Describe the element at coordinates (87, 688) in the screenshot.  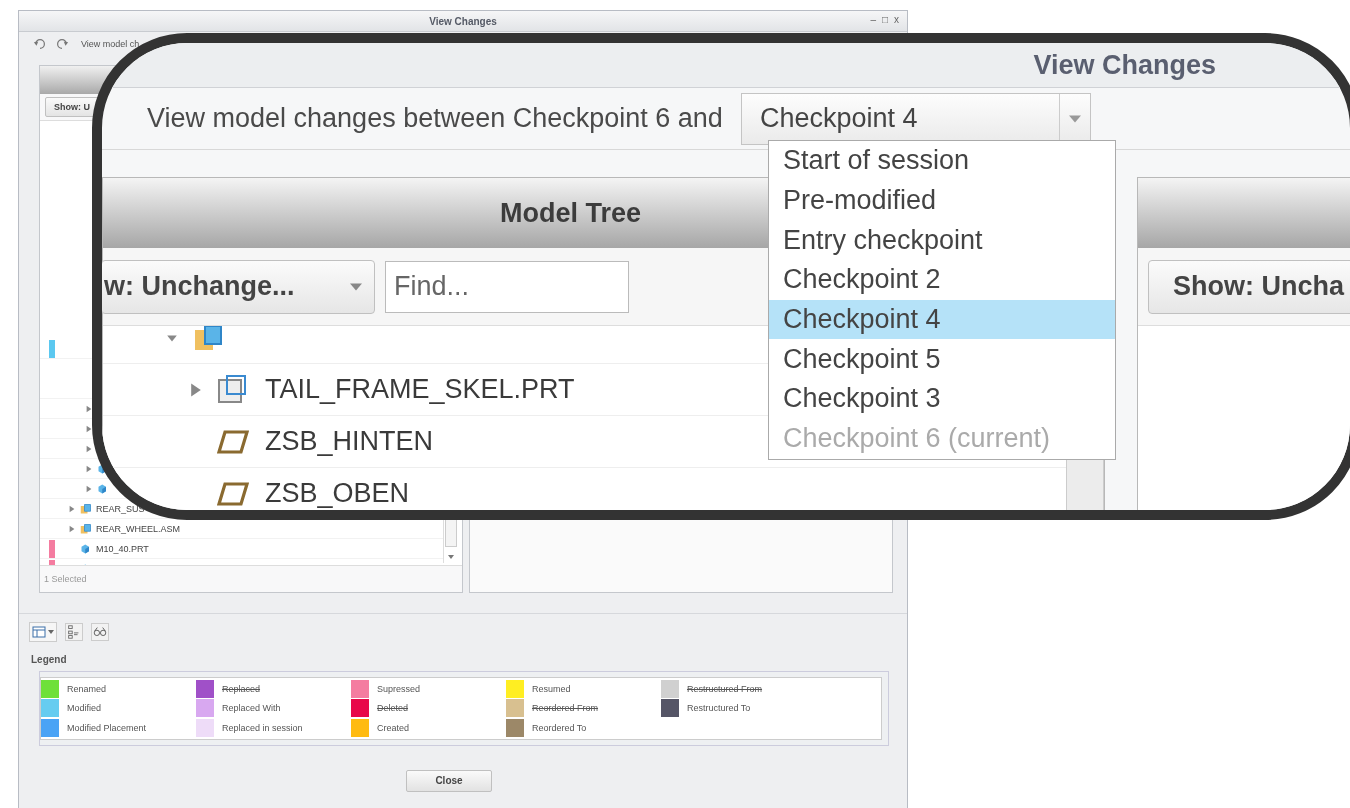
I see `legend-label: Renamed` at that location.